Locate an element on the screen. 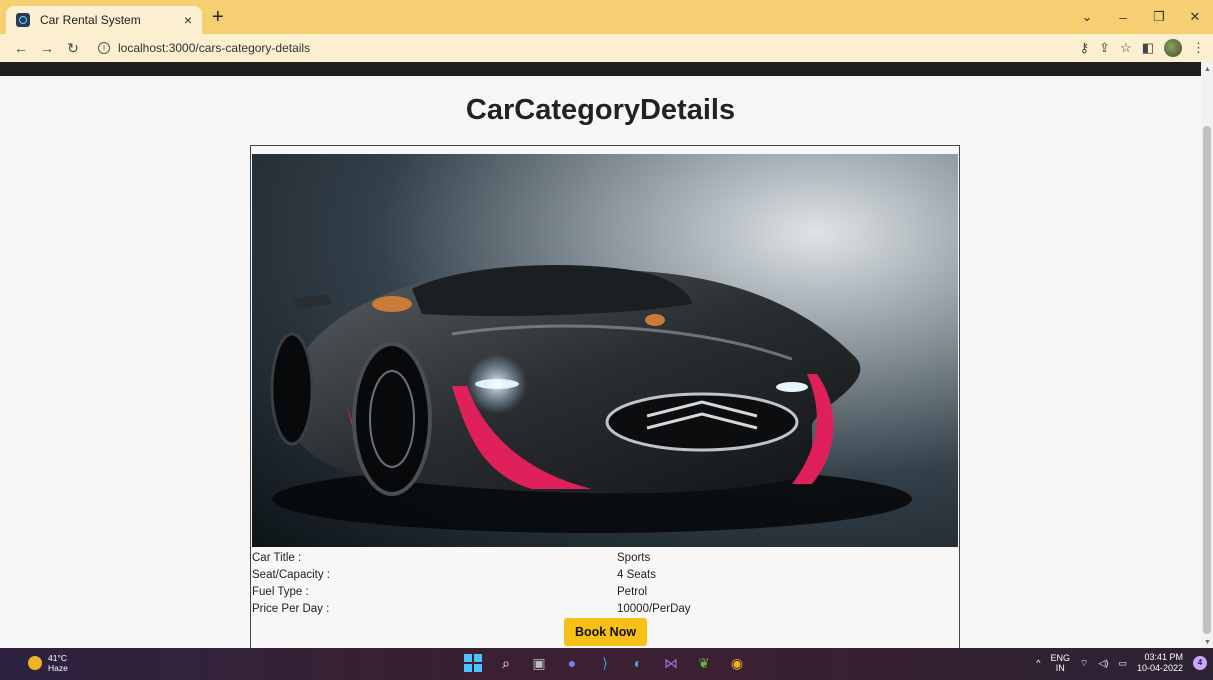 The image size is (1213, 680). url-text: localhost:3000/cars-category-details is located at coordinates (214, 48).